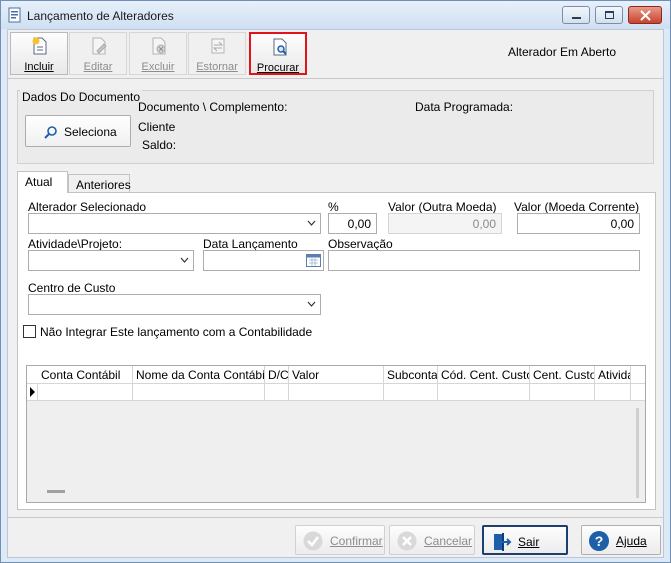  What do you see at coordinates (72, 288) in the screenshot?
I see `centro-custo-label: Centro de Custo` at bounding box center [72, 288].